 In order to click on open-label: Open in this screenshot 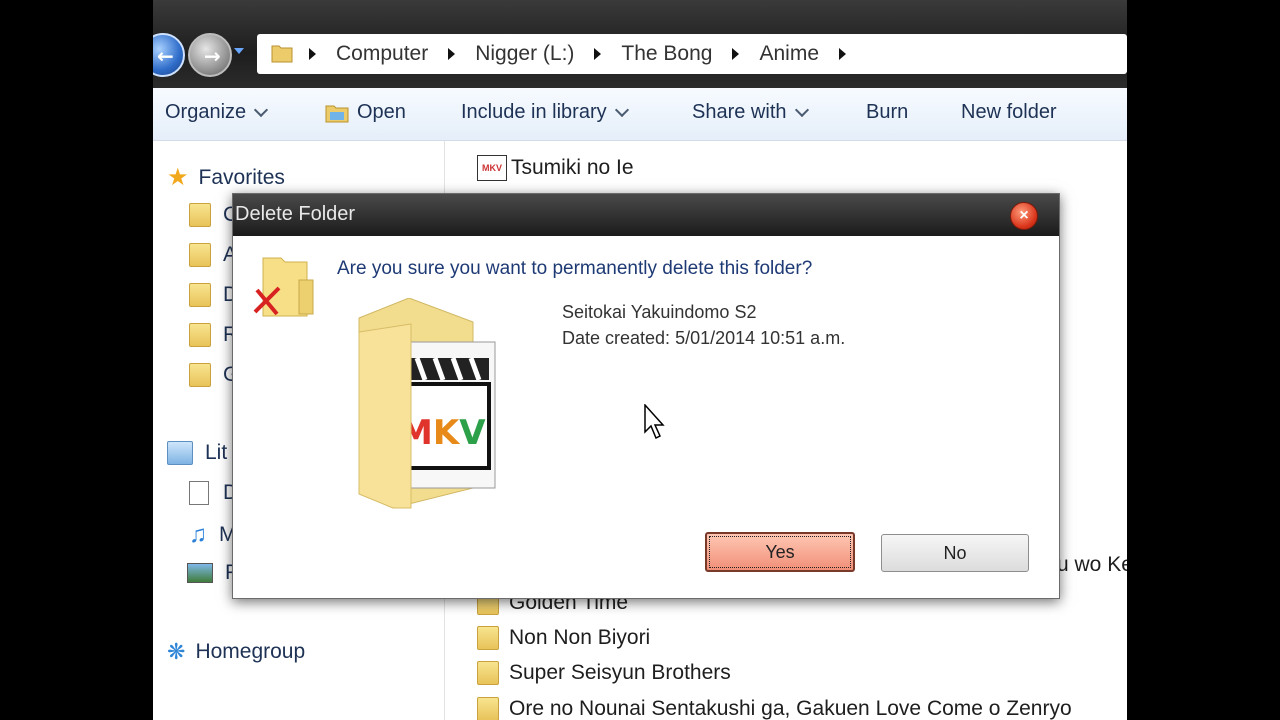, I will do `click(381, 112)`.